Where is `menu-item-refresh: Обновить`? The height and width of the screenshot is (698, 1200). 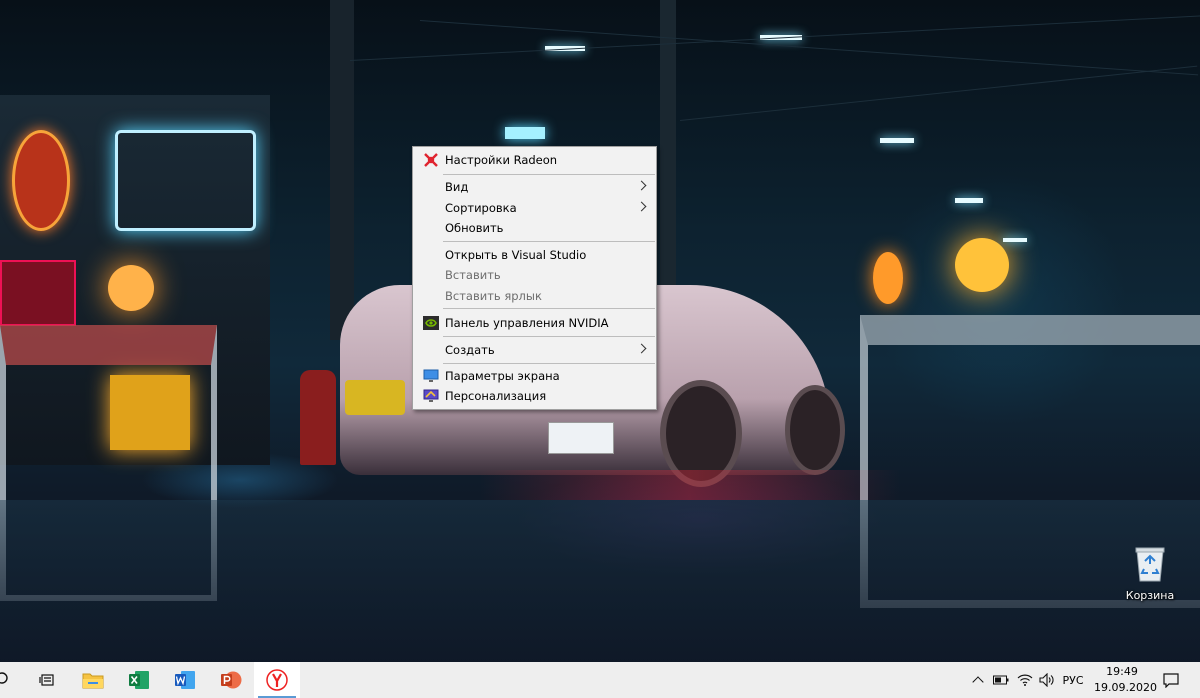 menu-item-refresh: Обновить is located at coordinates (534, 228).